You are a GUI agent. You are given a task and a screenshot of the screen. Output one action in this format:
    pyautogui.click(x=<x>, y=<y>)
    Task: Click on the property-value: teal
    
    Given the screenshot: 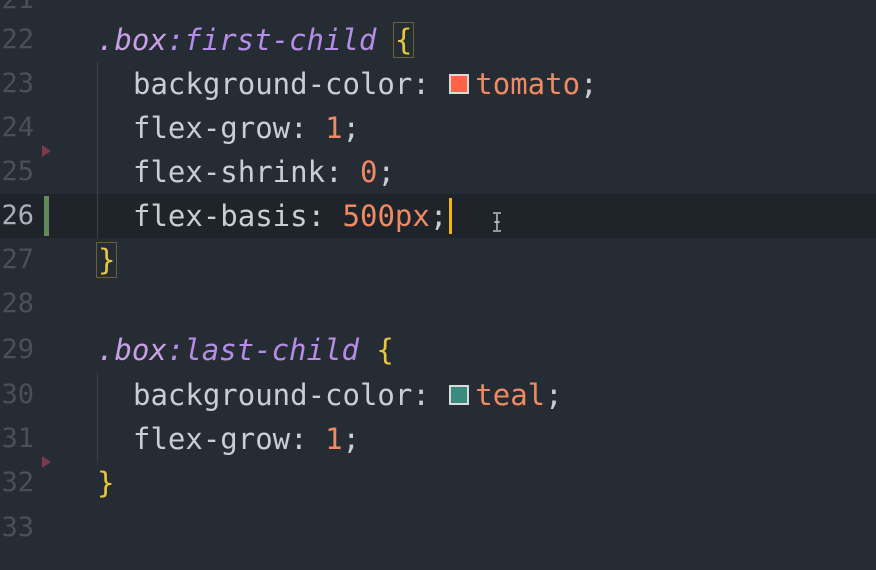 What is the action you would take?
    pyautogui.click(x=510, y=395)
    